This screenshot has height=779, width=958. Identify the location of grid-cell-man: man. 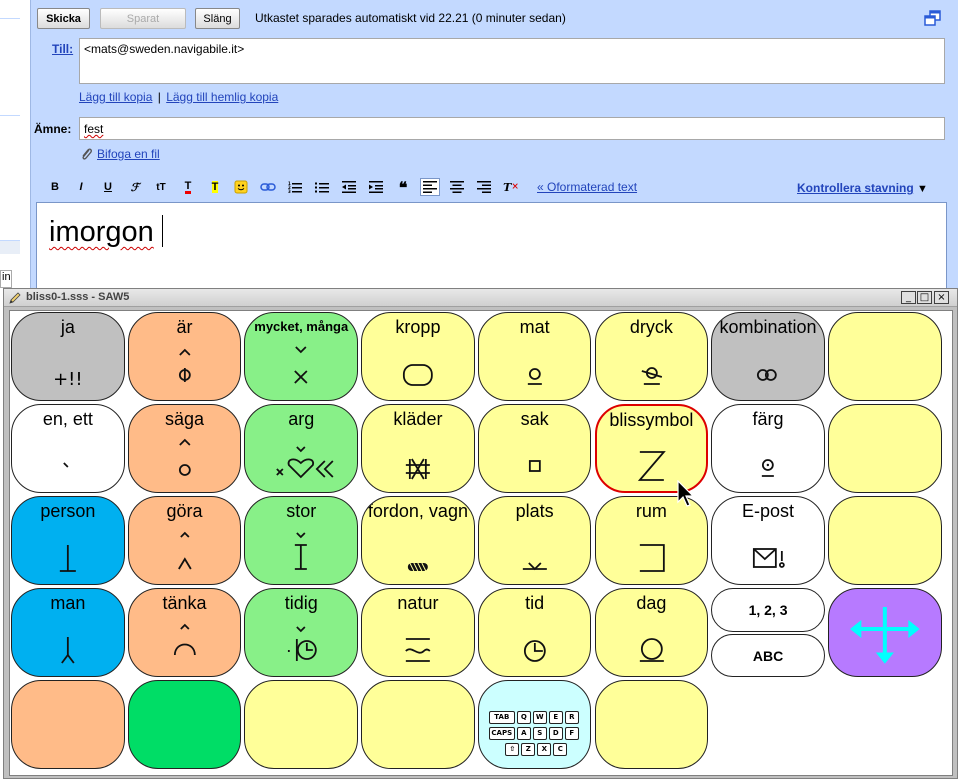
(68, 632).